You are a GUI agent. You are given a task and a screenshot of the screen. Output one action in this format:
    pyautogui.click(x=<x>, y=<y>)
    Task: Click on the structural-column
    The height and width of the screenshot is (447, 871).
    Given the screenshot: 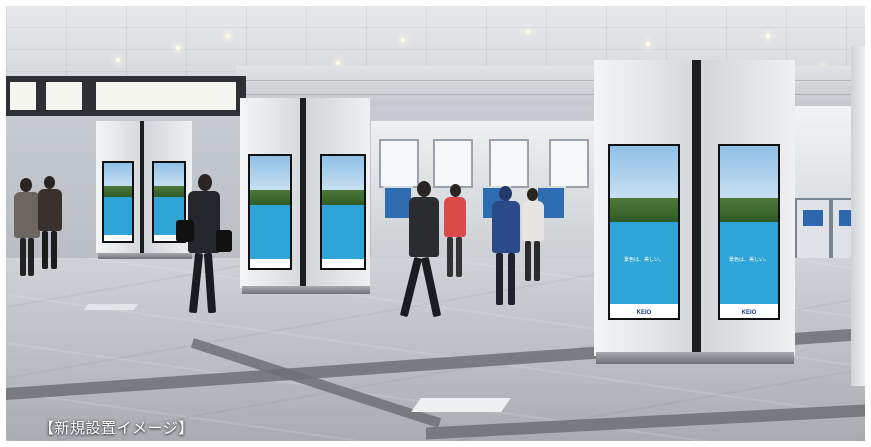 What is the action you would take?
    pyautogui.click(x=858, y=216)
    